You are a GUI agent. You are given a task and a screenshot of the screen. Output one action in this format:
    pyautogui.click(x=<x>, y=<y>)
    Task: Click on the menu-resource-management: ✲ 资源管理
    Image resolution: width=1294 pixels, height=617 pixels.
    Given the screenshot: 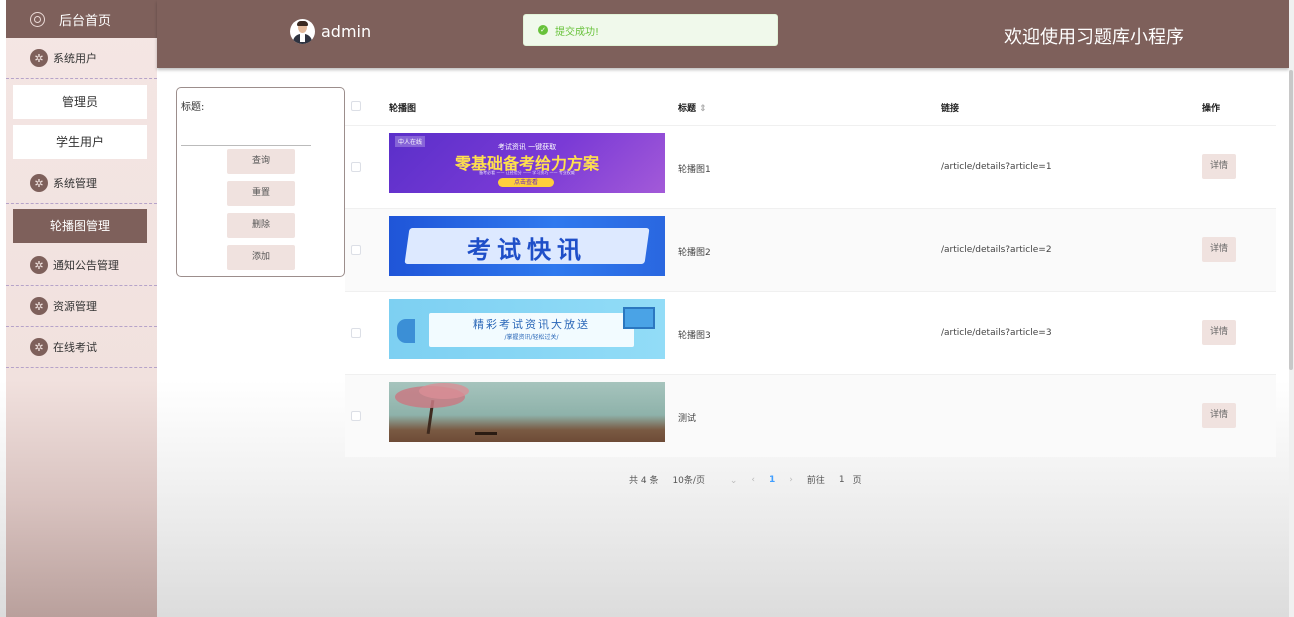 What is the action you would take?
    pyautogui.click(x=81, y=306)
    